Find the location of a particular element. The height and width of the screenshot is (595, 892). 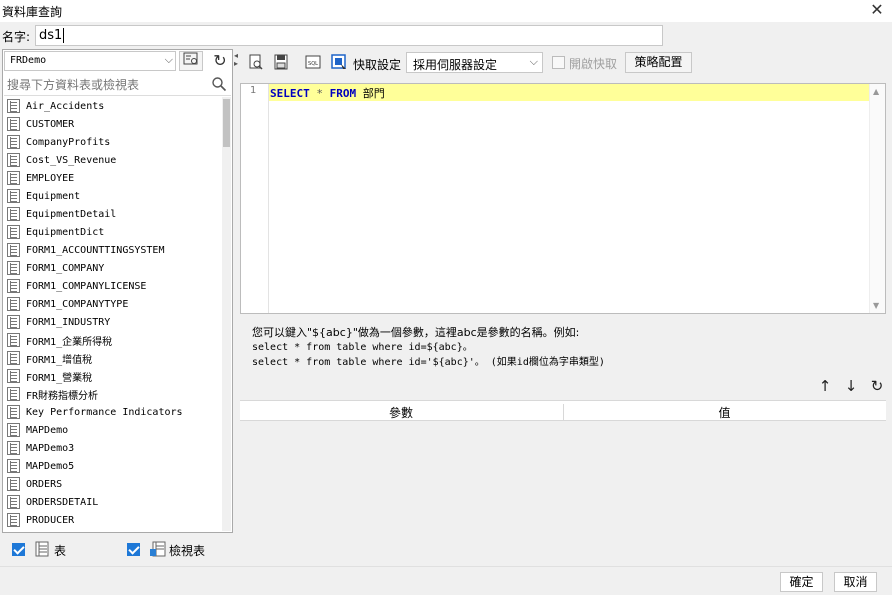

table-list-item: EMPLOYEE is located at coordinates (113, 178).